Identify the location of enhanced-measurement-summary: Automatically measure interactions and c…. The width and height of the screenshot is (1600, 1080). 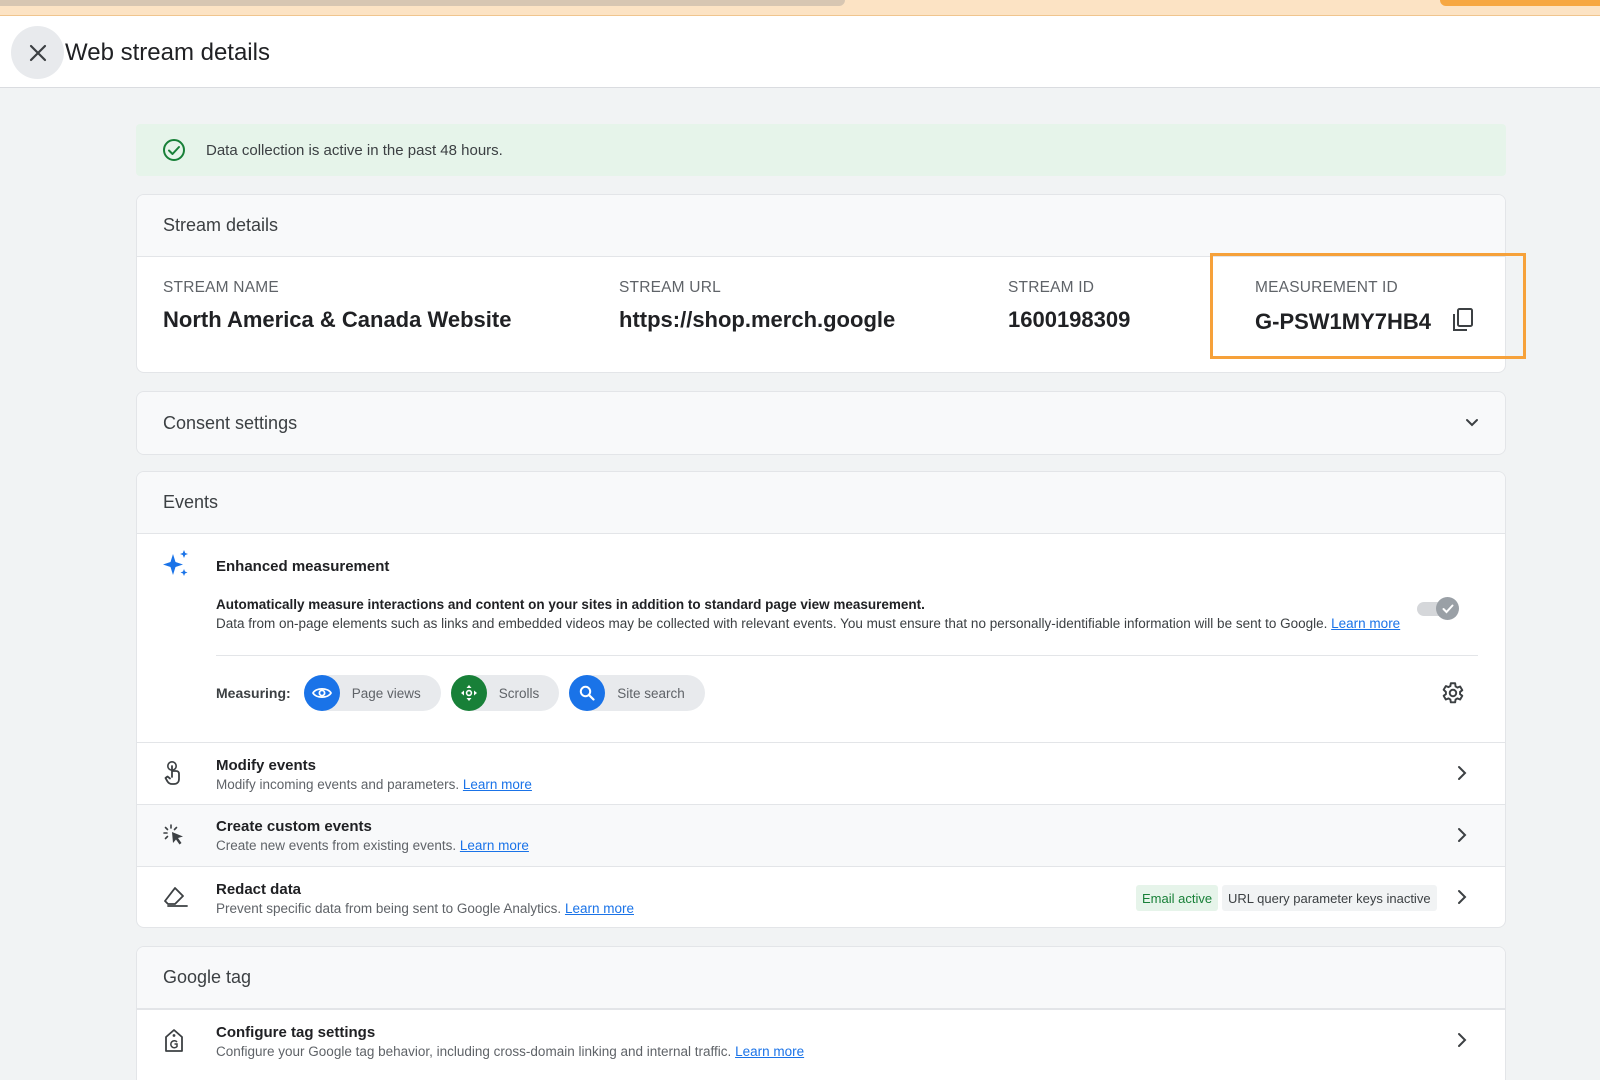
(570, 604).